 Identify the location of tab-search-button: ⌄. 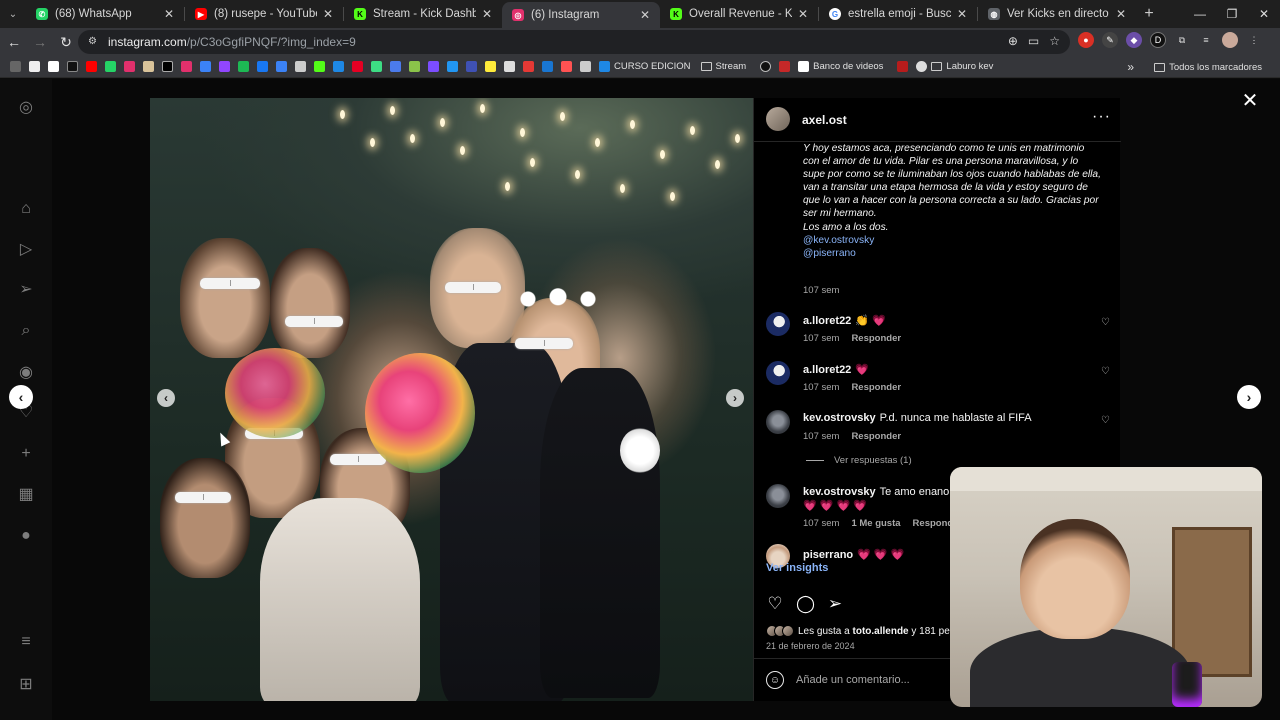
(13, 14).